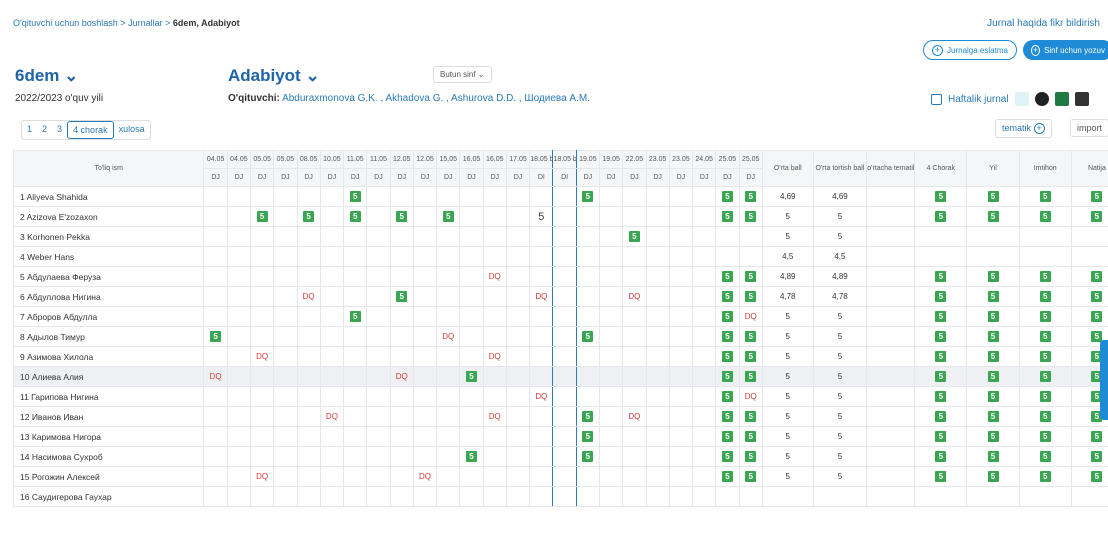  I want to click on import-button: import, so click(1089, 128).